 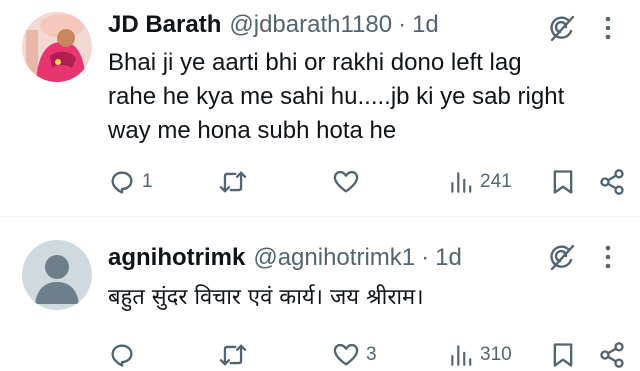 I want to click on reply-button: 1, so click(x=130, y=182).